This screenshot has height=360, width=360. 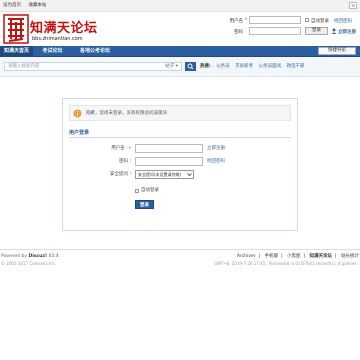 I want to click on header-username-input, so click(x=275, y=20).